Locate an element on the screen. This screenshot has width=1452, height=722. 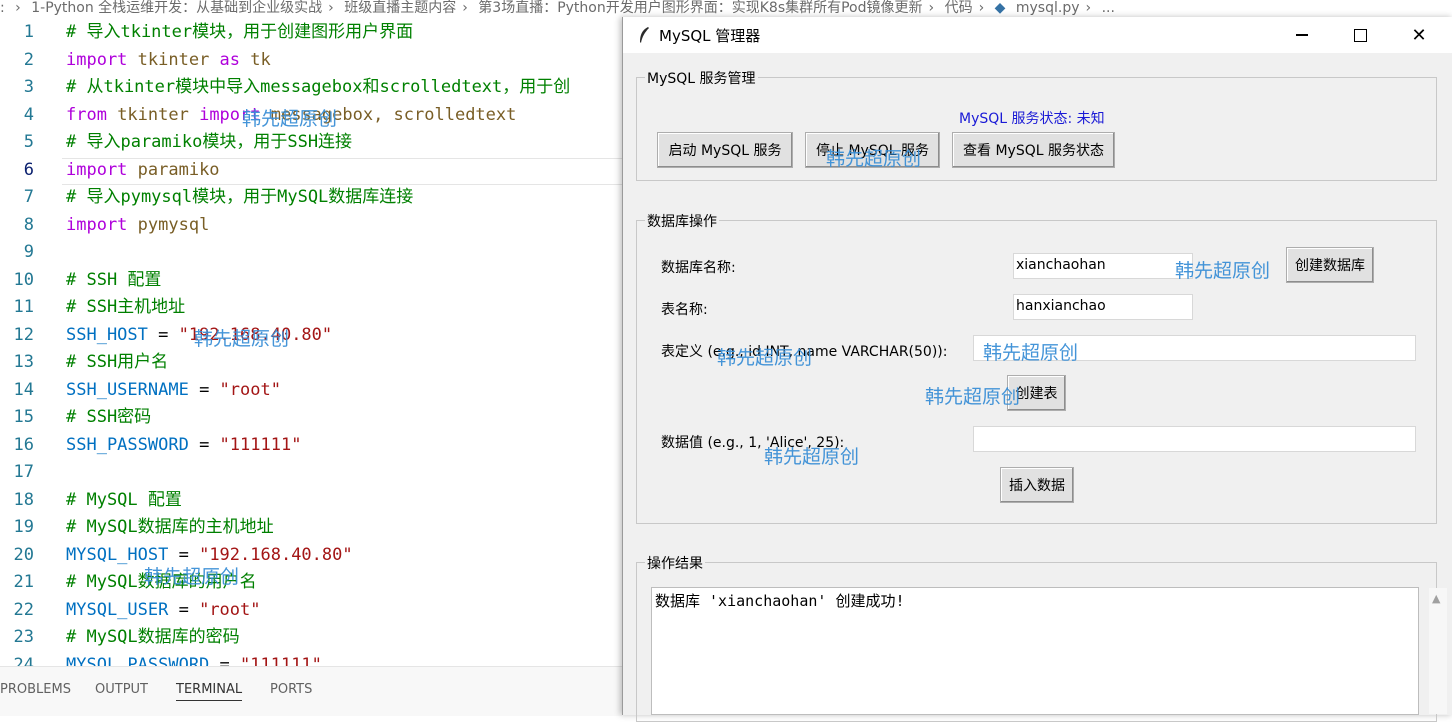
line-number: 10 is located at coordinates (23, 279).